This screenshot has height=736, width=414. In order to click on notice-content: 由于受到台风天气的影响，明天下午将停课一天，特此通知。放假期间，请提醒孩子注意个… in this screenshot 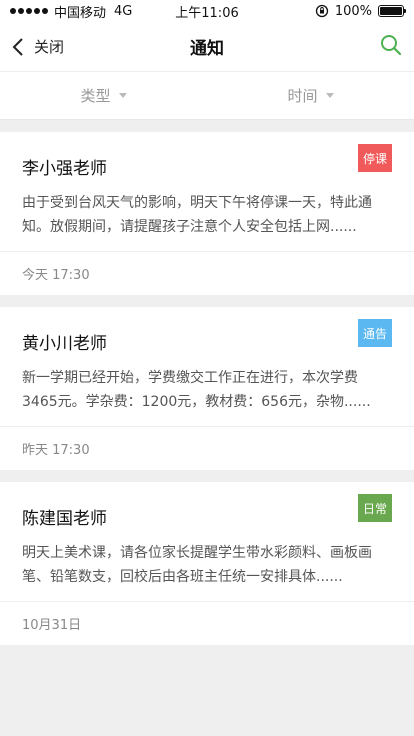, I will do `click(197, 215)`.